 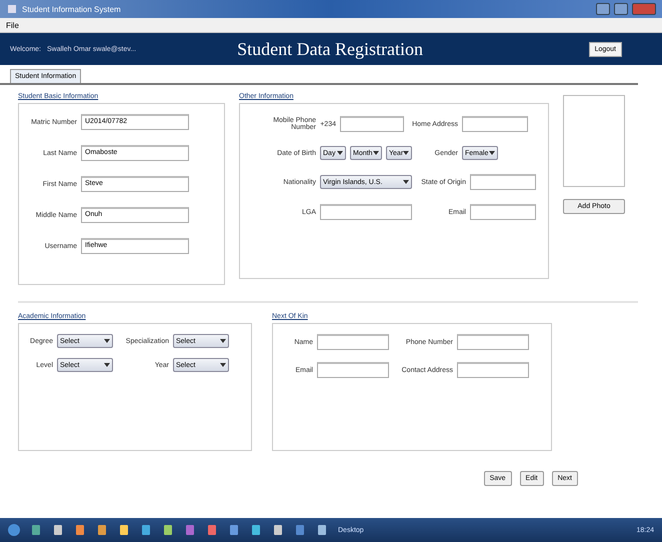 What do you see at coordinates (12, 25) in the screenshot?
I see `menu-item: File` at bounding box center [12, 25].